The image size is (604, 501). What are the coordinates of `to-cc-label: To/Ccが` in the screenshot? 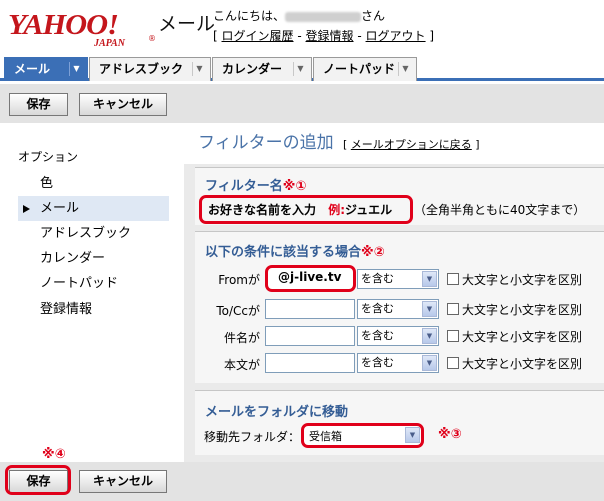 It's located at (238, 311).